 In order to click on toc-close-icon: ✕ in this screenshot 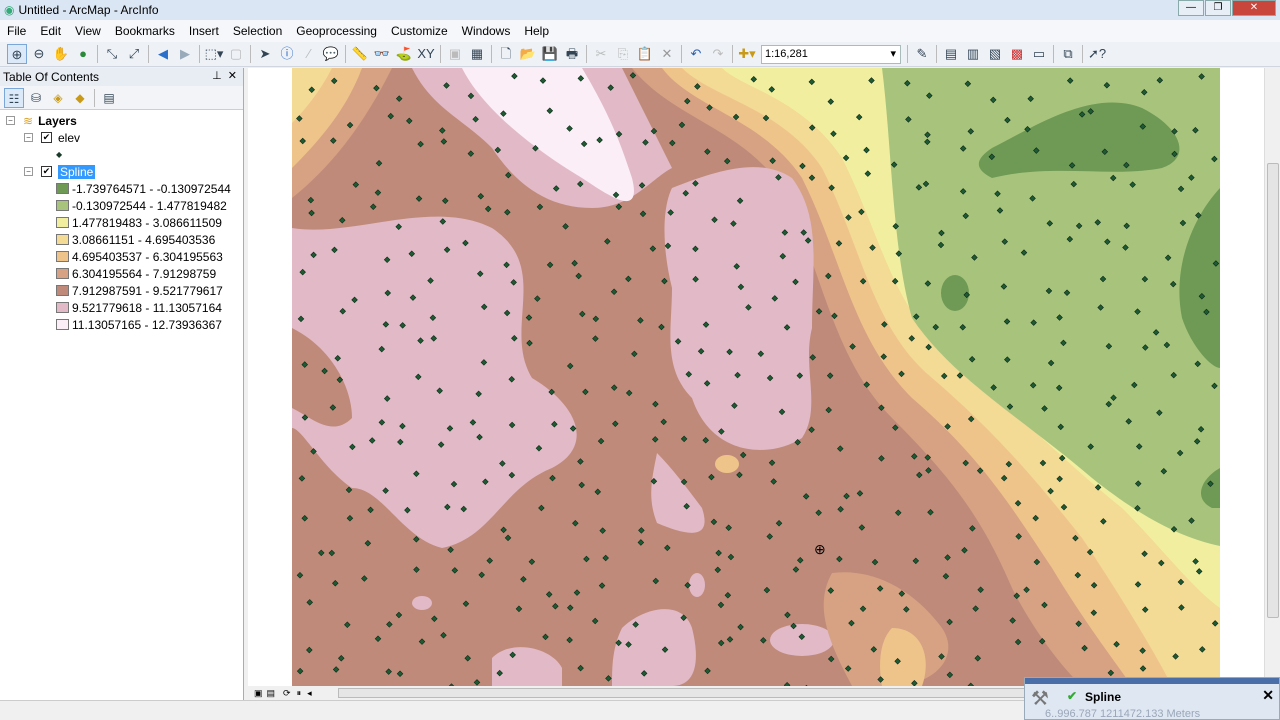, I will do `click(232, 76)`.